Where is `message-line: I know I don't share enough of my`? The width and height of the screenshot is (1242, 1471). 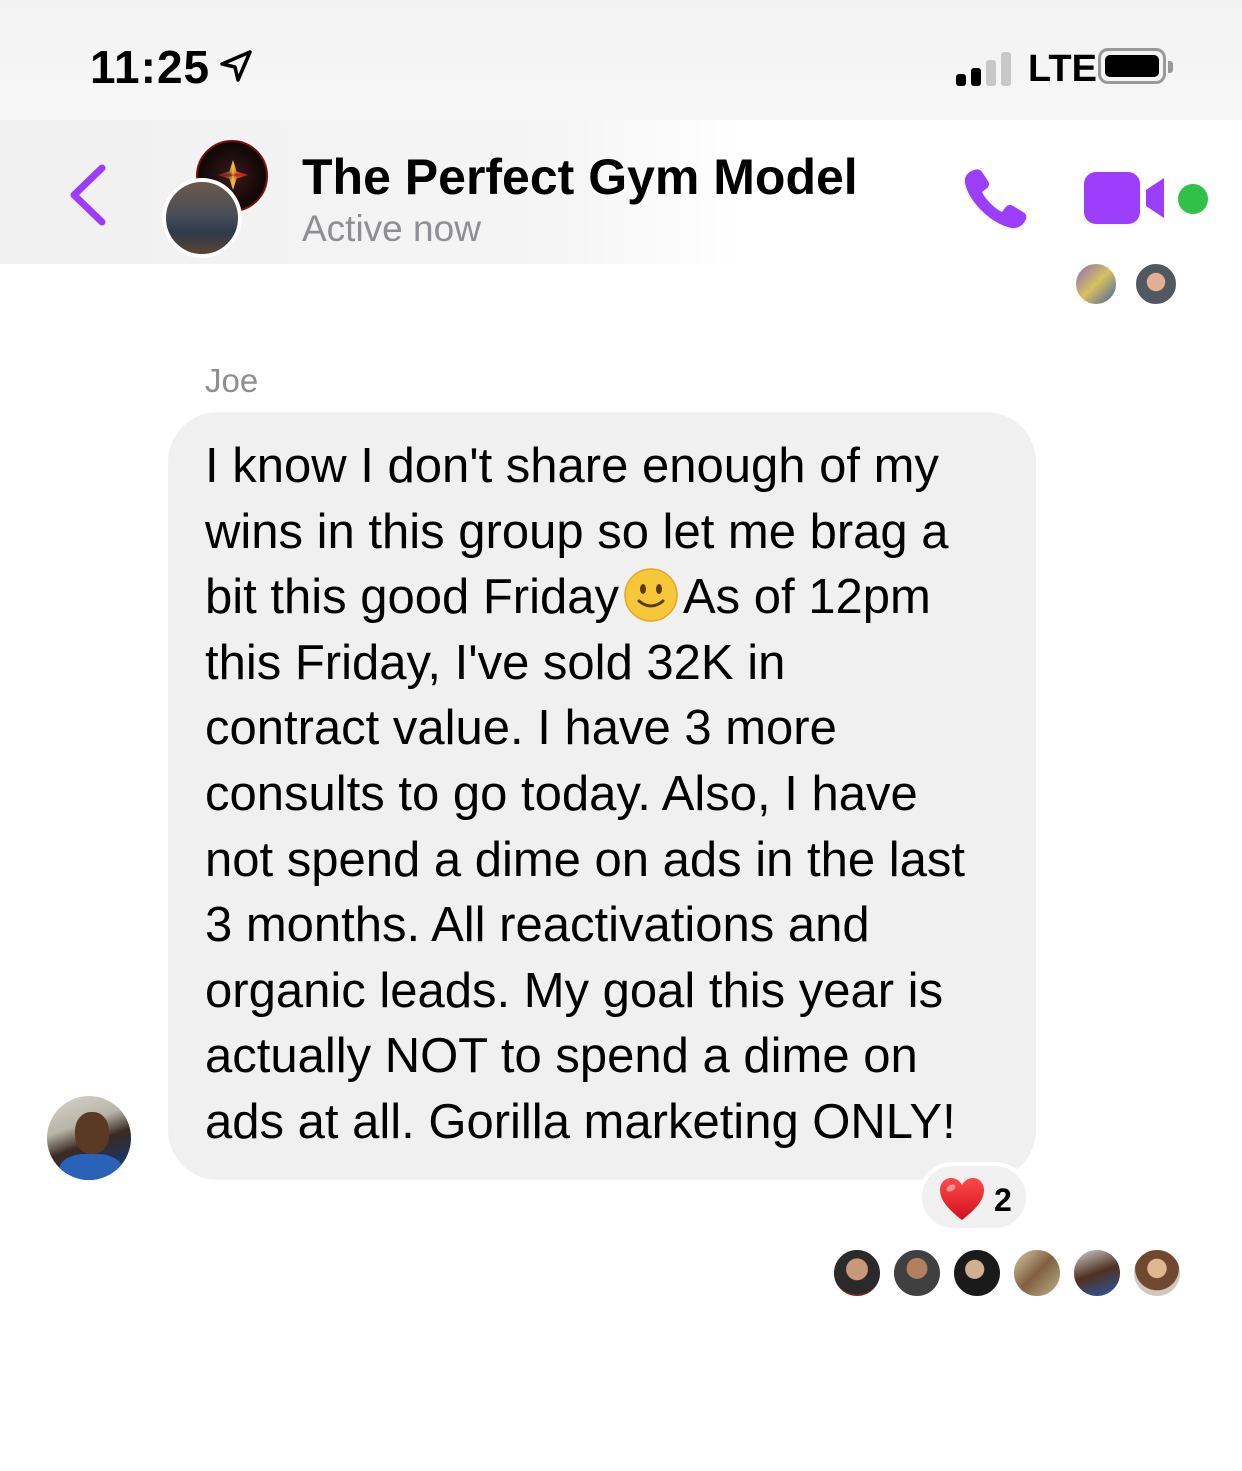 message-line: I know I don't share enough of my is located at coordinates (572, 466).